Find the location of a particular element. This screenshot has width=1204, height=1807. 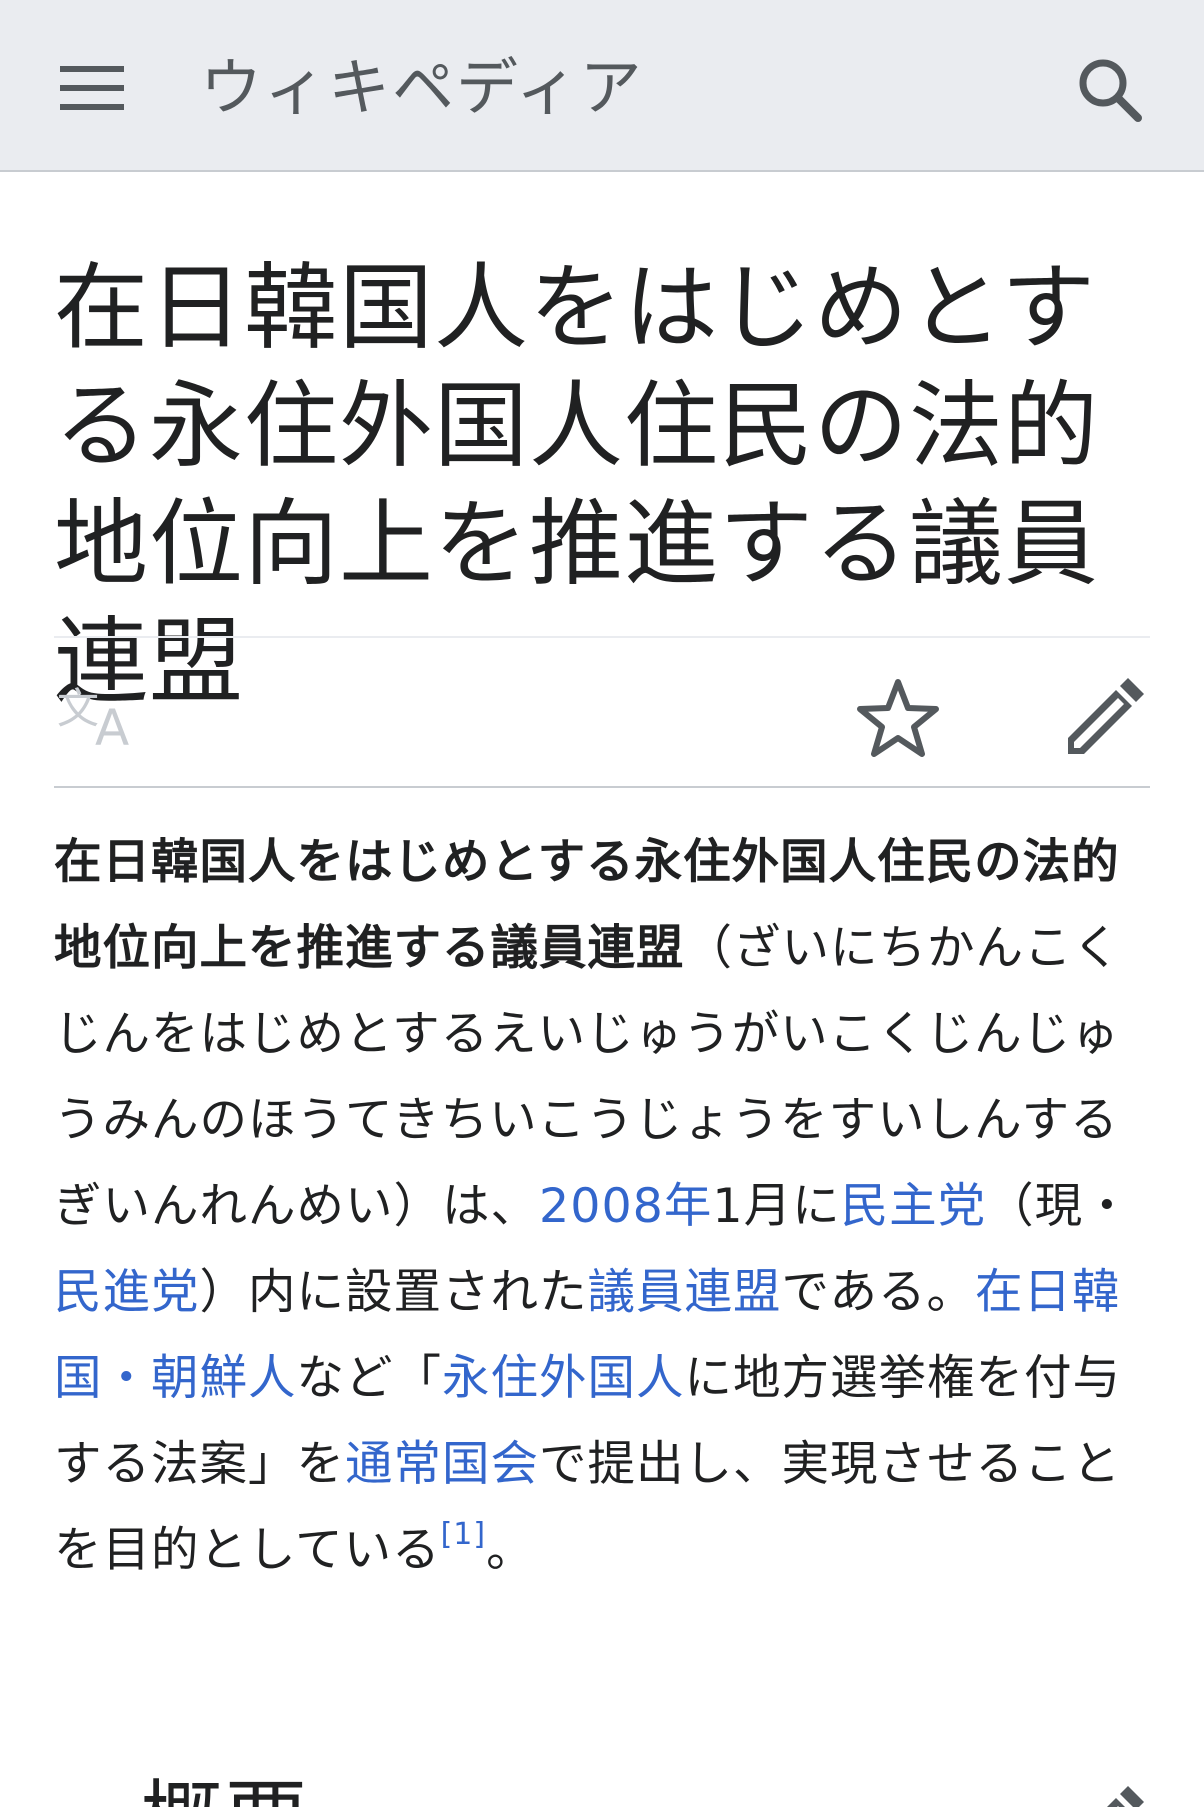

link-ordinary-diet-session: 通常国会 is located at coordinates (442, 1464).